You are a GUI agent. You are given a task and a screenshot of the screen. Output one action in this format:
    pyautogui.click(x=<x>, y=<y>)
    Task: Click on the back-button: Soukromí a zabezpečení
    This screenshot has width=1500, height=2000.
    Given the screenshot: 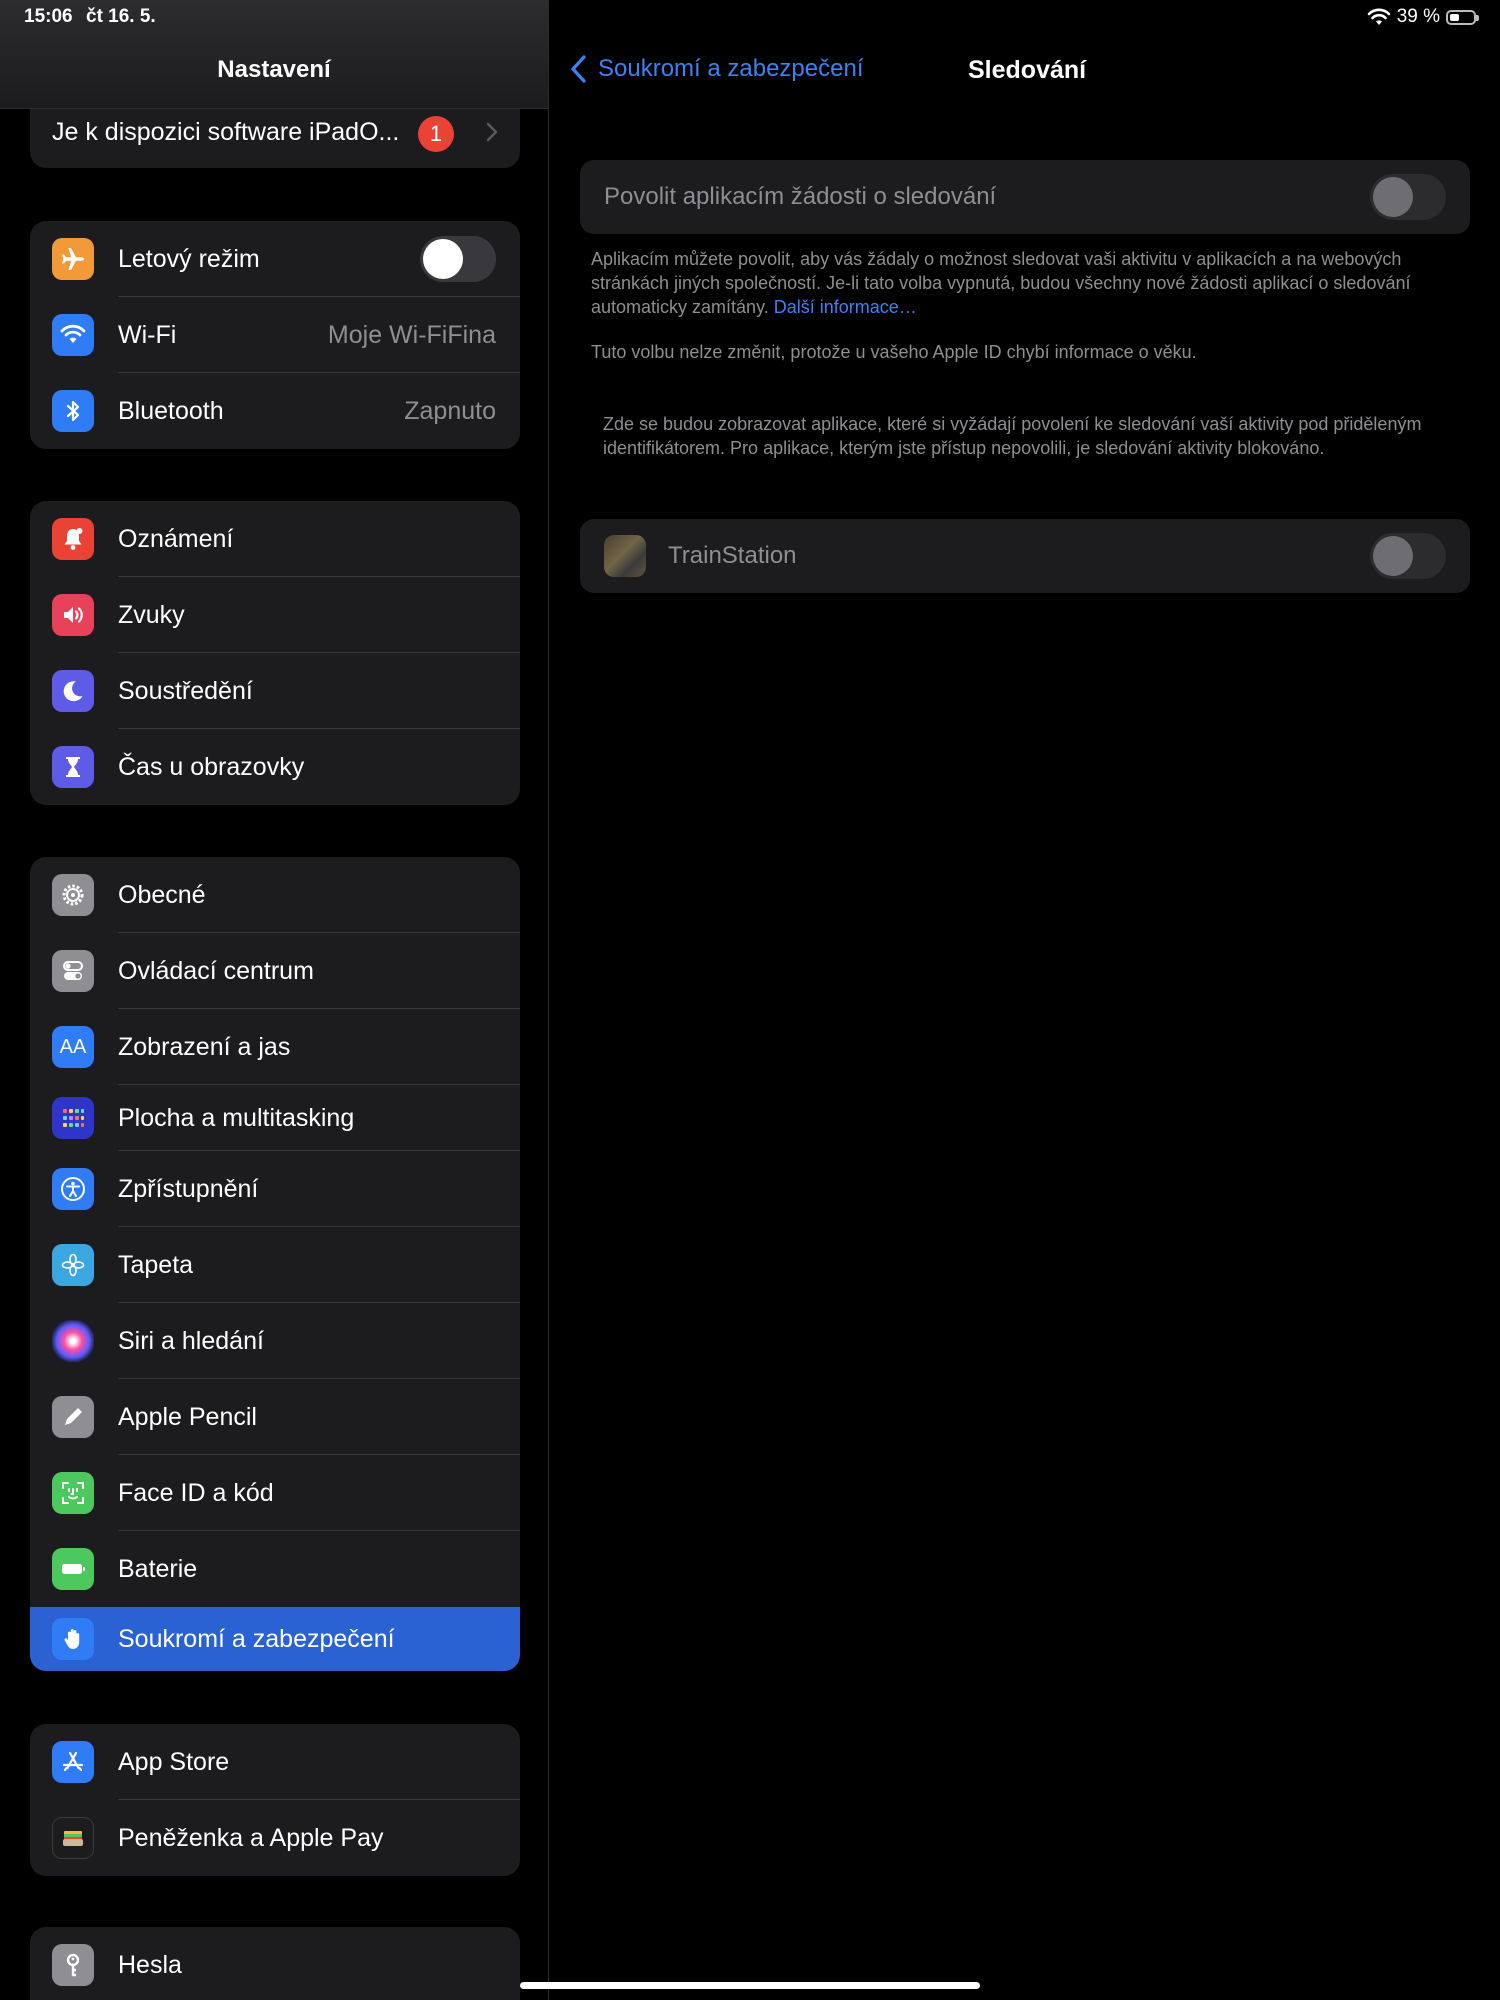 What is the action you would take?
    pyautogui.click(x=717, y=69)
    